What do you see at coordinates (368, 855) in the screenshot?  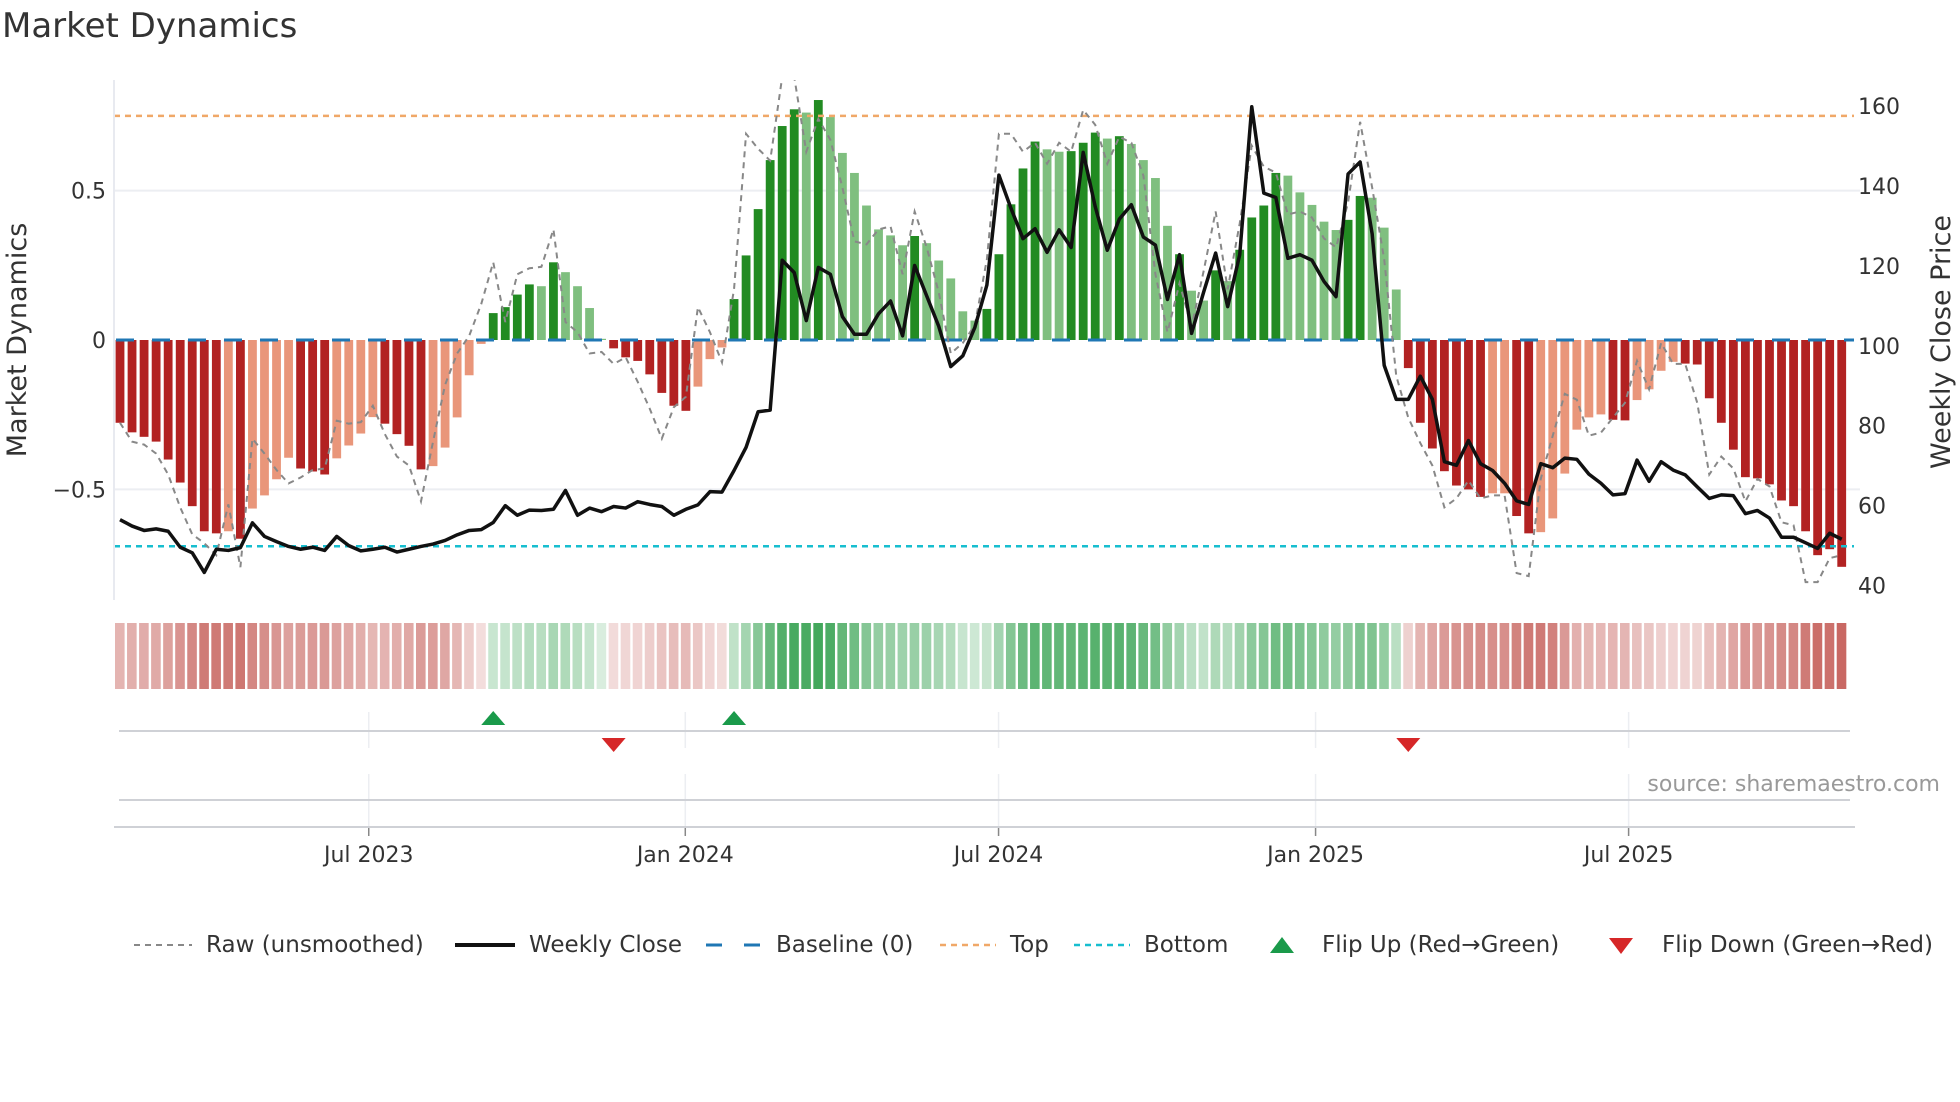 I see `x-tick-label: Jul 2023` at bounding box center [368, 855].